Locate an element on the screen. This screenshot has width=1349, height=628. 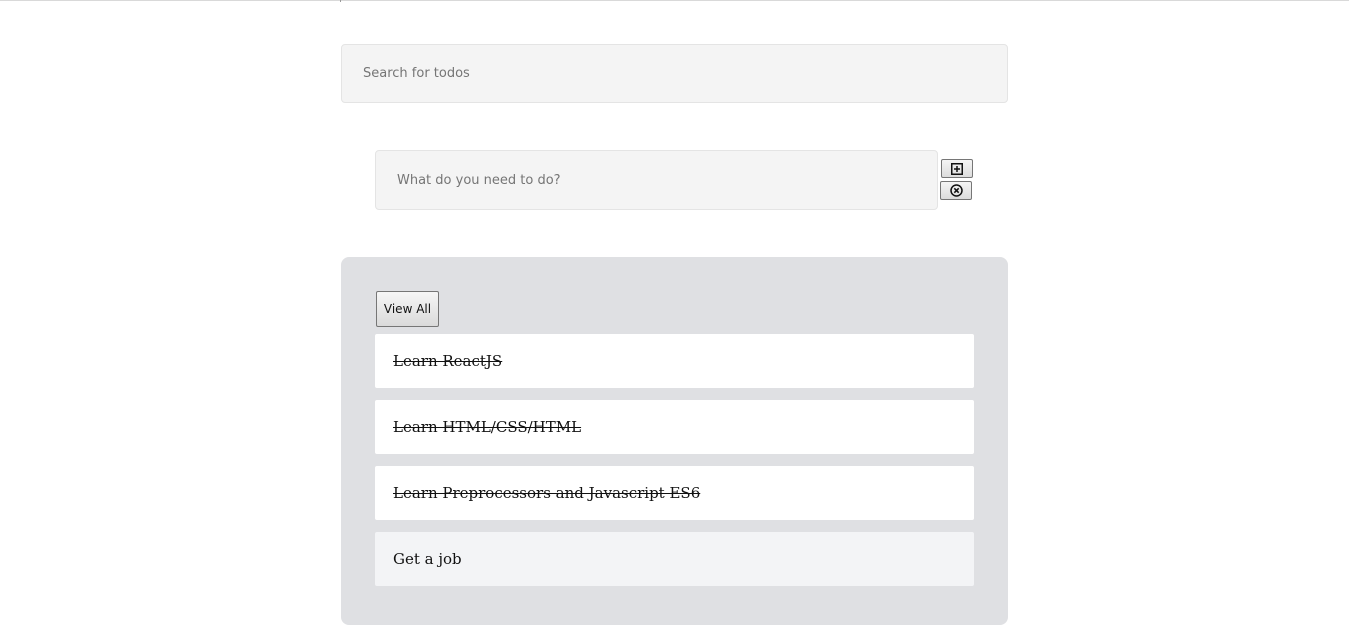
new-todo-box is located at coordinates (656, 180).